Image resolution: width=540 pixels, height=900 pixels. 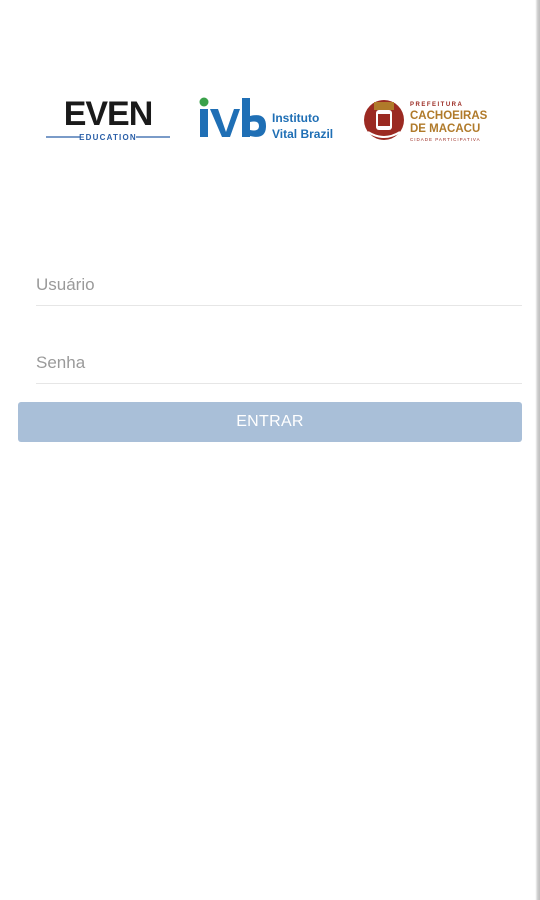 What do you see at coordinates (108, 114) in the screenshot?
I see `even-wordmark: EVEN` at bounding box center [108, 114].